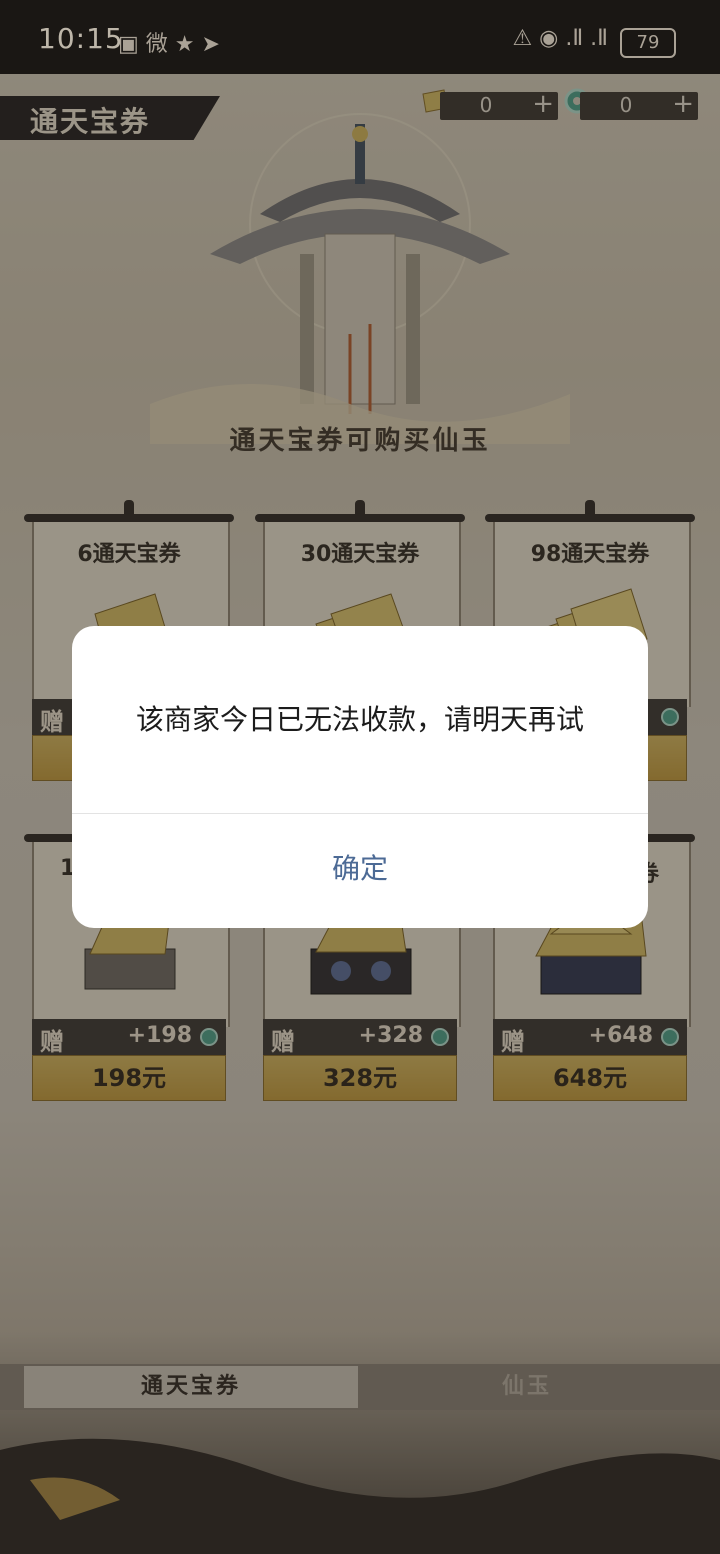 This screenshot has height=1554, width=720. Describe the element at coordinates (169, 44) in the screenshot. I see `notification-icons: ▣ 微 ★ ➤` at that location.